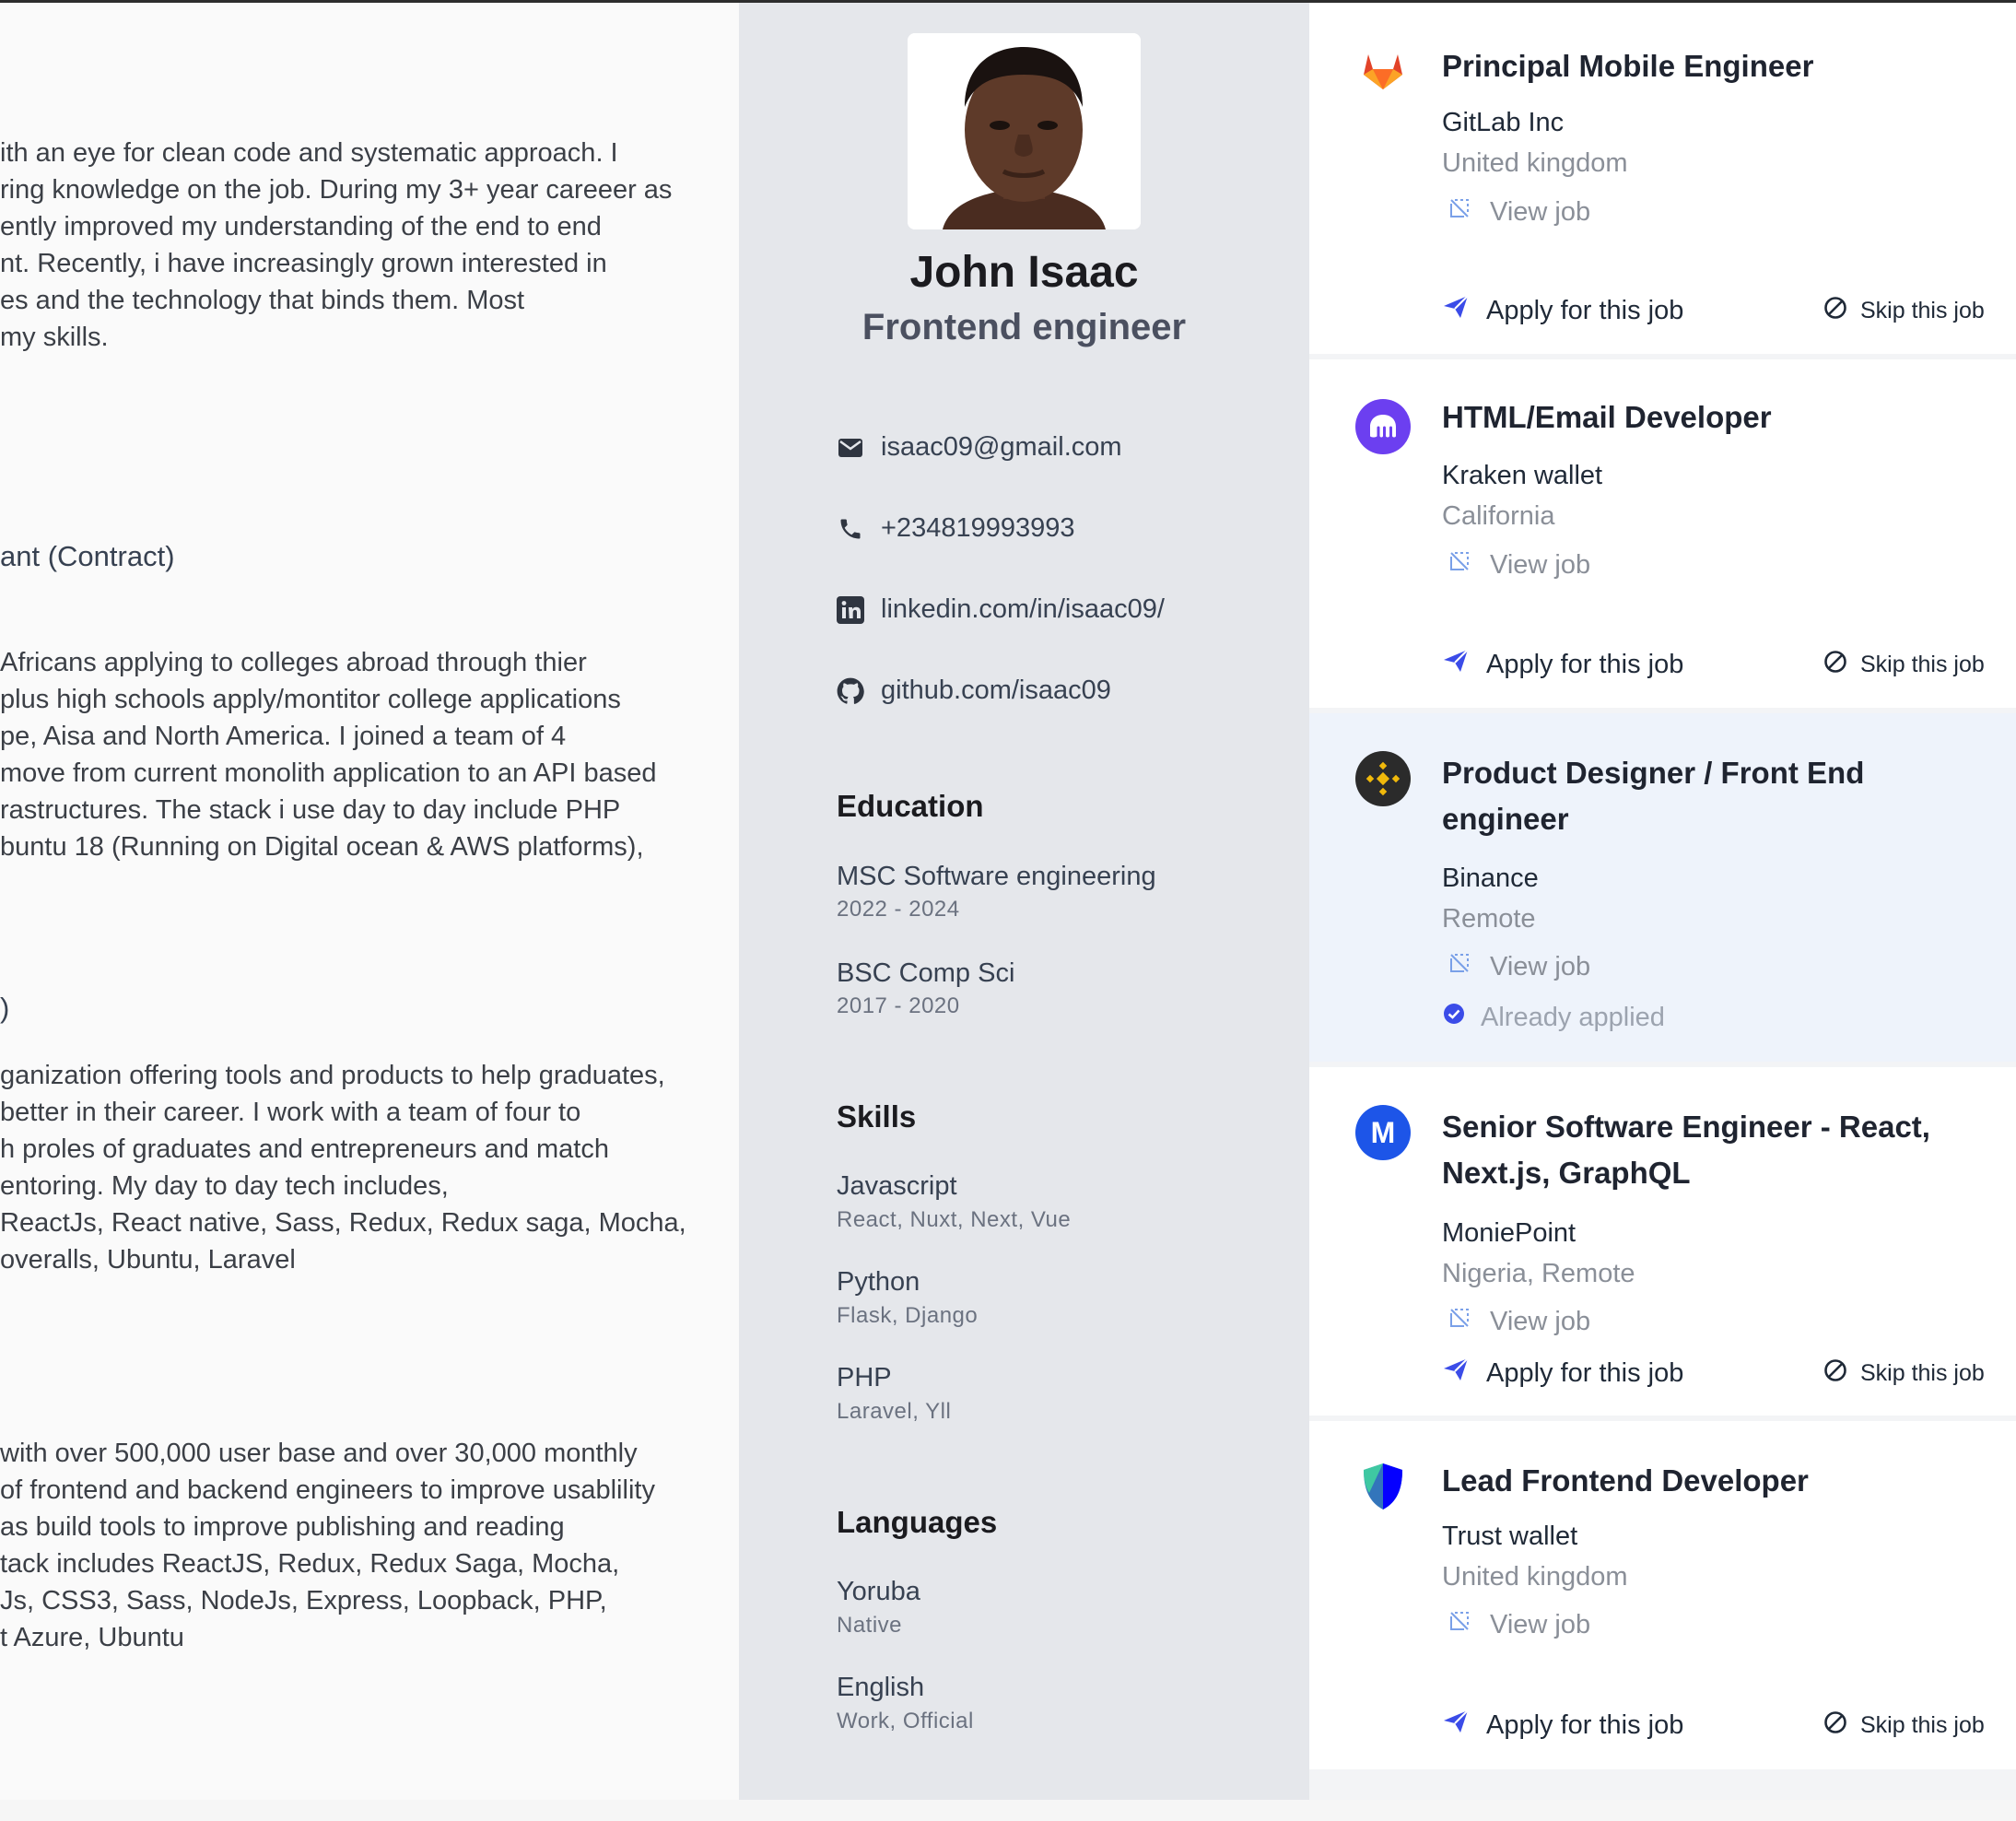  Describe the element at coordinates (54, 337) in the screenshot. I see `summary-line: my skills.` at that location.